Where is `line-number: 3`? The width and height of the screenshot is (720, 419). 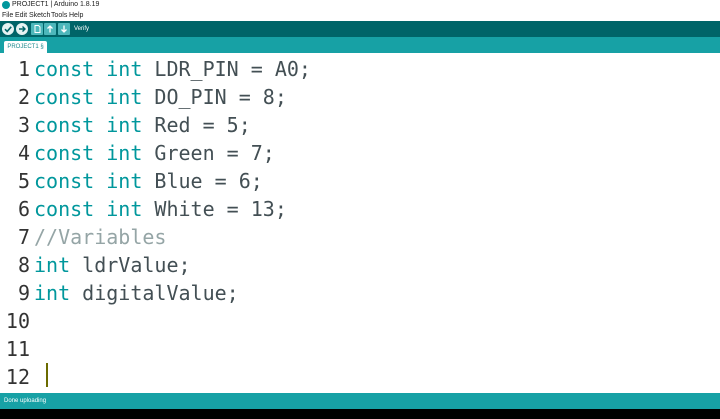
line-number: 3 is located at coordinates (23, 125).